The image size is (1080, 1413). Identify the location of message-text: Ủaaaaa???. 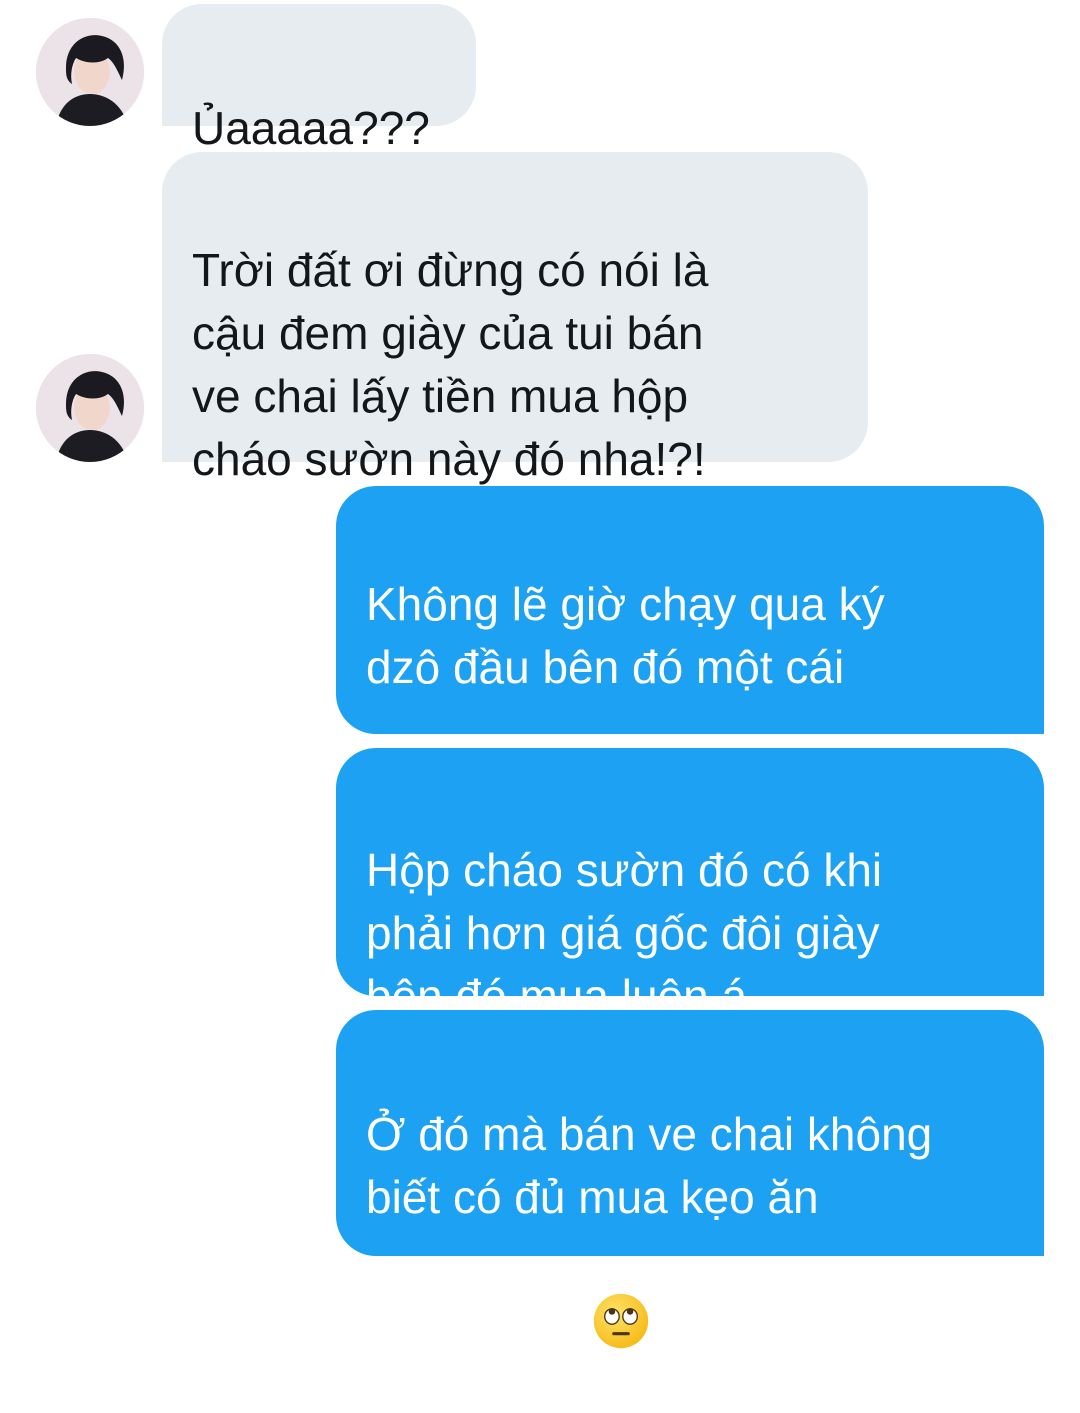
(311, 128).